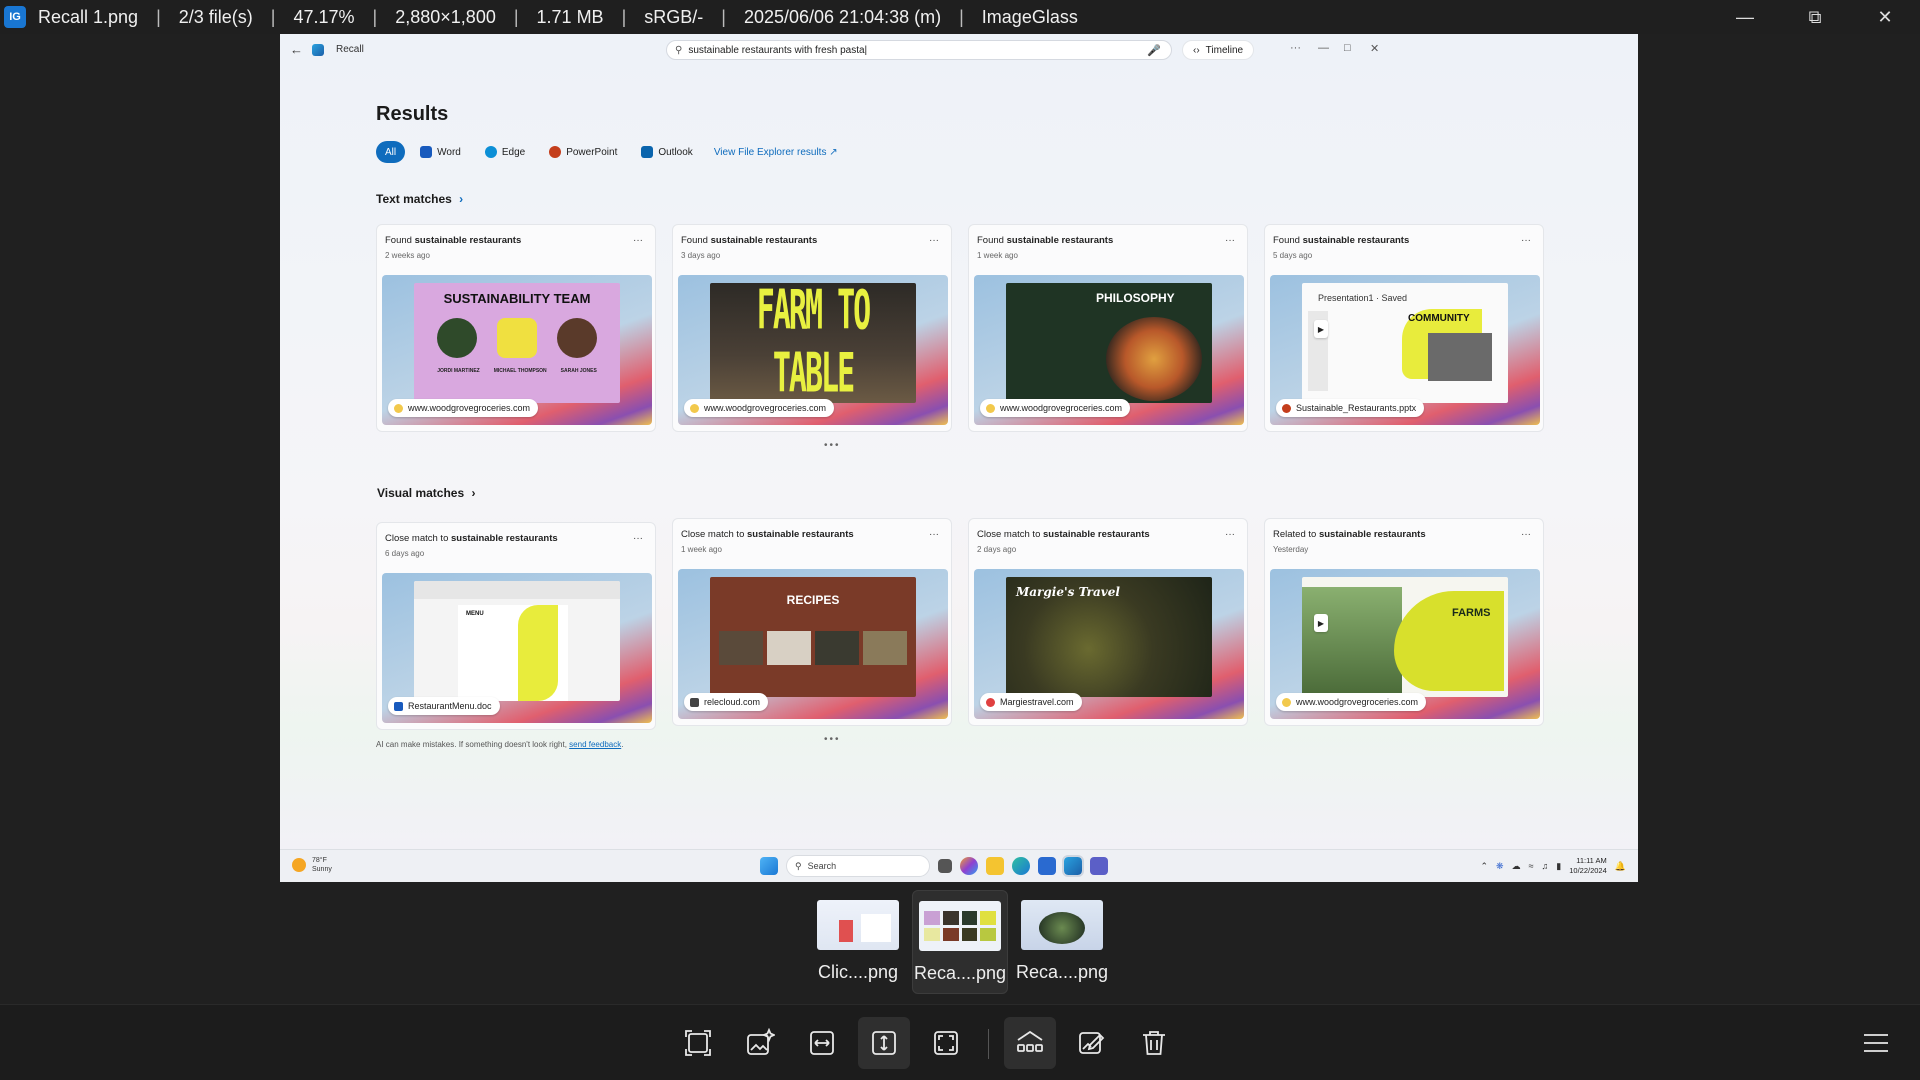 The width and height of the screenshot is (1920, 1080). Describe the element at coordinates (412, 114) in the screenshot. I see `results-heading: Results` at that location.